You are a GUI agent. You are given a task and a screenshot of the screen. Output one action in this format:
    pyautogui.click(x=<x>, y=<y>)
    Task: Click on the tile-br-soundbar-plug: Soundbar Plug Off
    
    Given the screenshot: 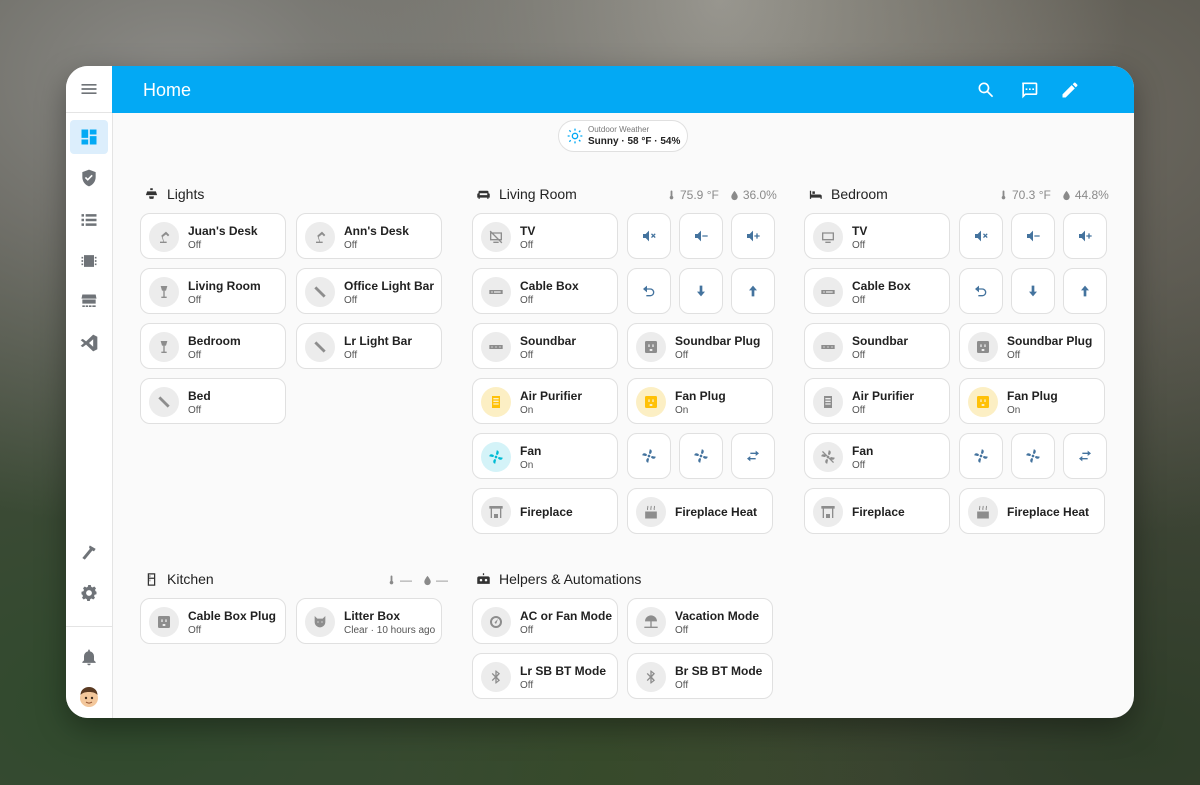 What is the action you would take?
    pyautogui.click(x=1032, y=346)
    